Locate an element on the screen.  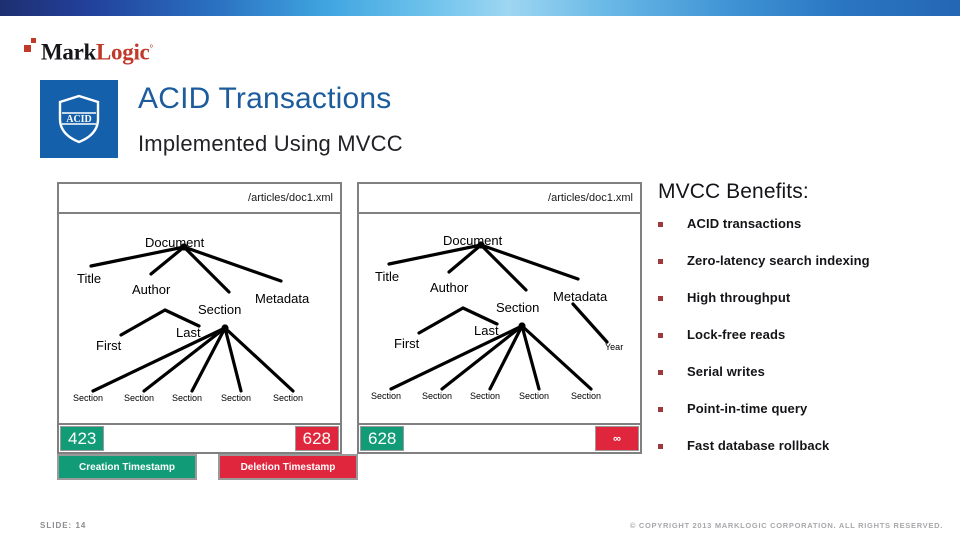
tree-node-author-2: Author is located at coordinates (449, 287).